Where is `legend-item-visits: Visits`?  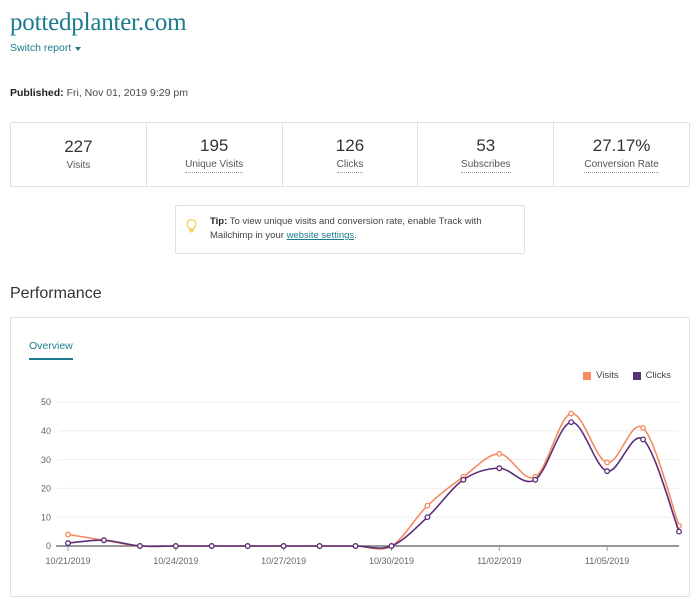
legend-item-visits: Visits is located at coordinates (601, 375).